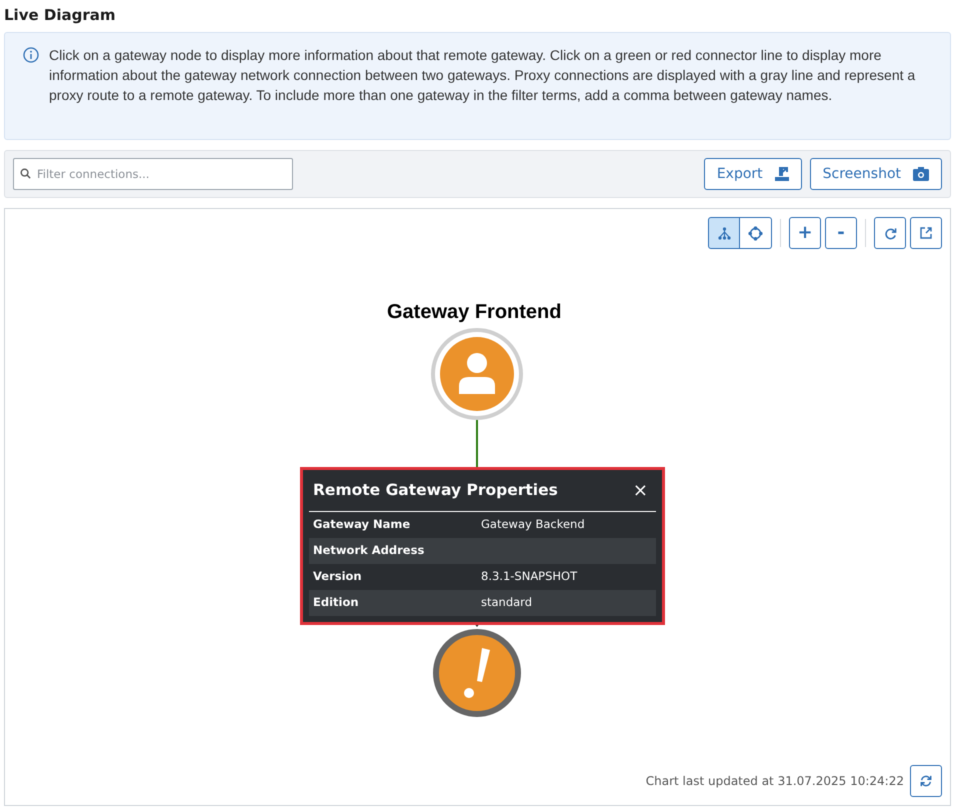 The image size is (955, 812). What do you see at coordinates (362, 525) in the screenshot?
I see `property-name: Gateway Name` at bounding box center [362, 525].